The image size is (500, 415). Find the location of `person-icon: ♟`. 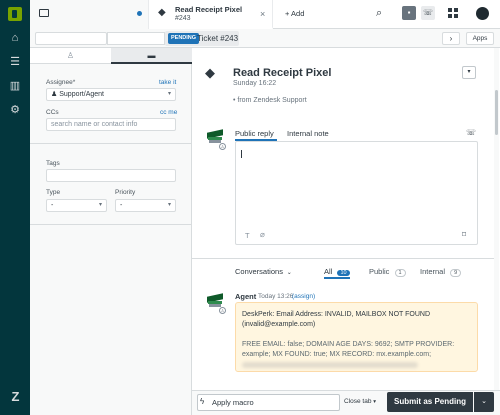

person-icon: ♟ is located at coordinates (55, 94).